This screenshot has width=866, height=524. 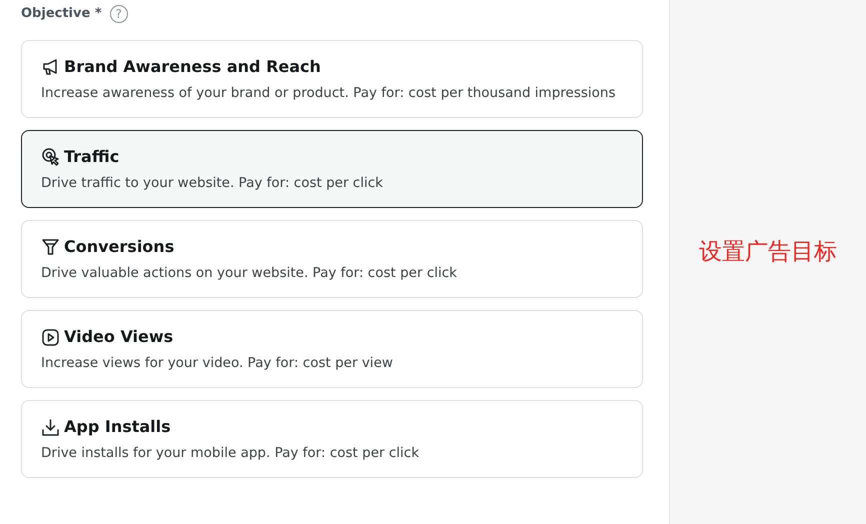 I want to click on option-title: Video Views, so click(x=119, y=337).